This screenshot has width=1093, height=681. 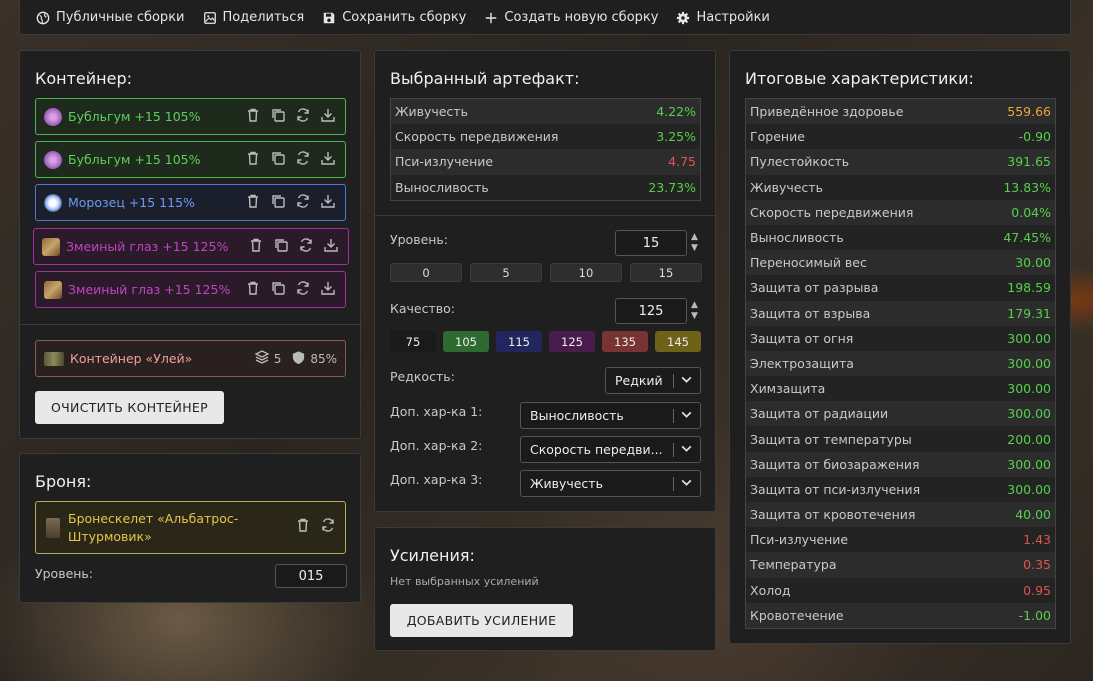 I want to click on stat-row: Защита от радиации 300.00, so click(x=900, y=414).